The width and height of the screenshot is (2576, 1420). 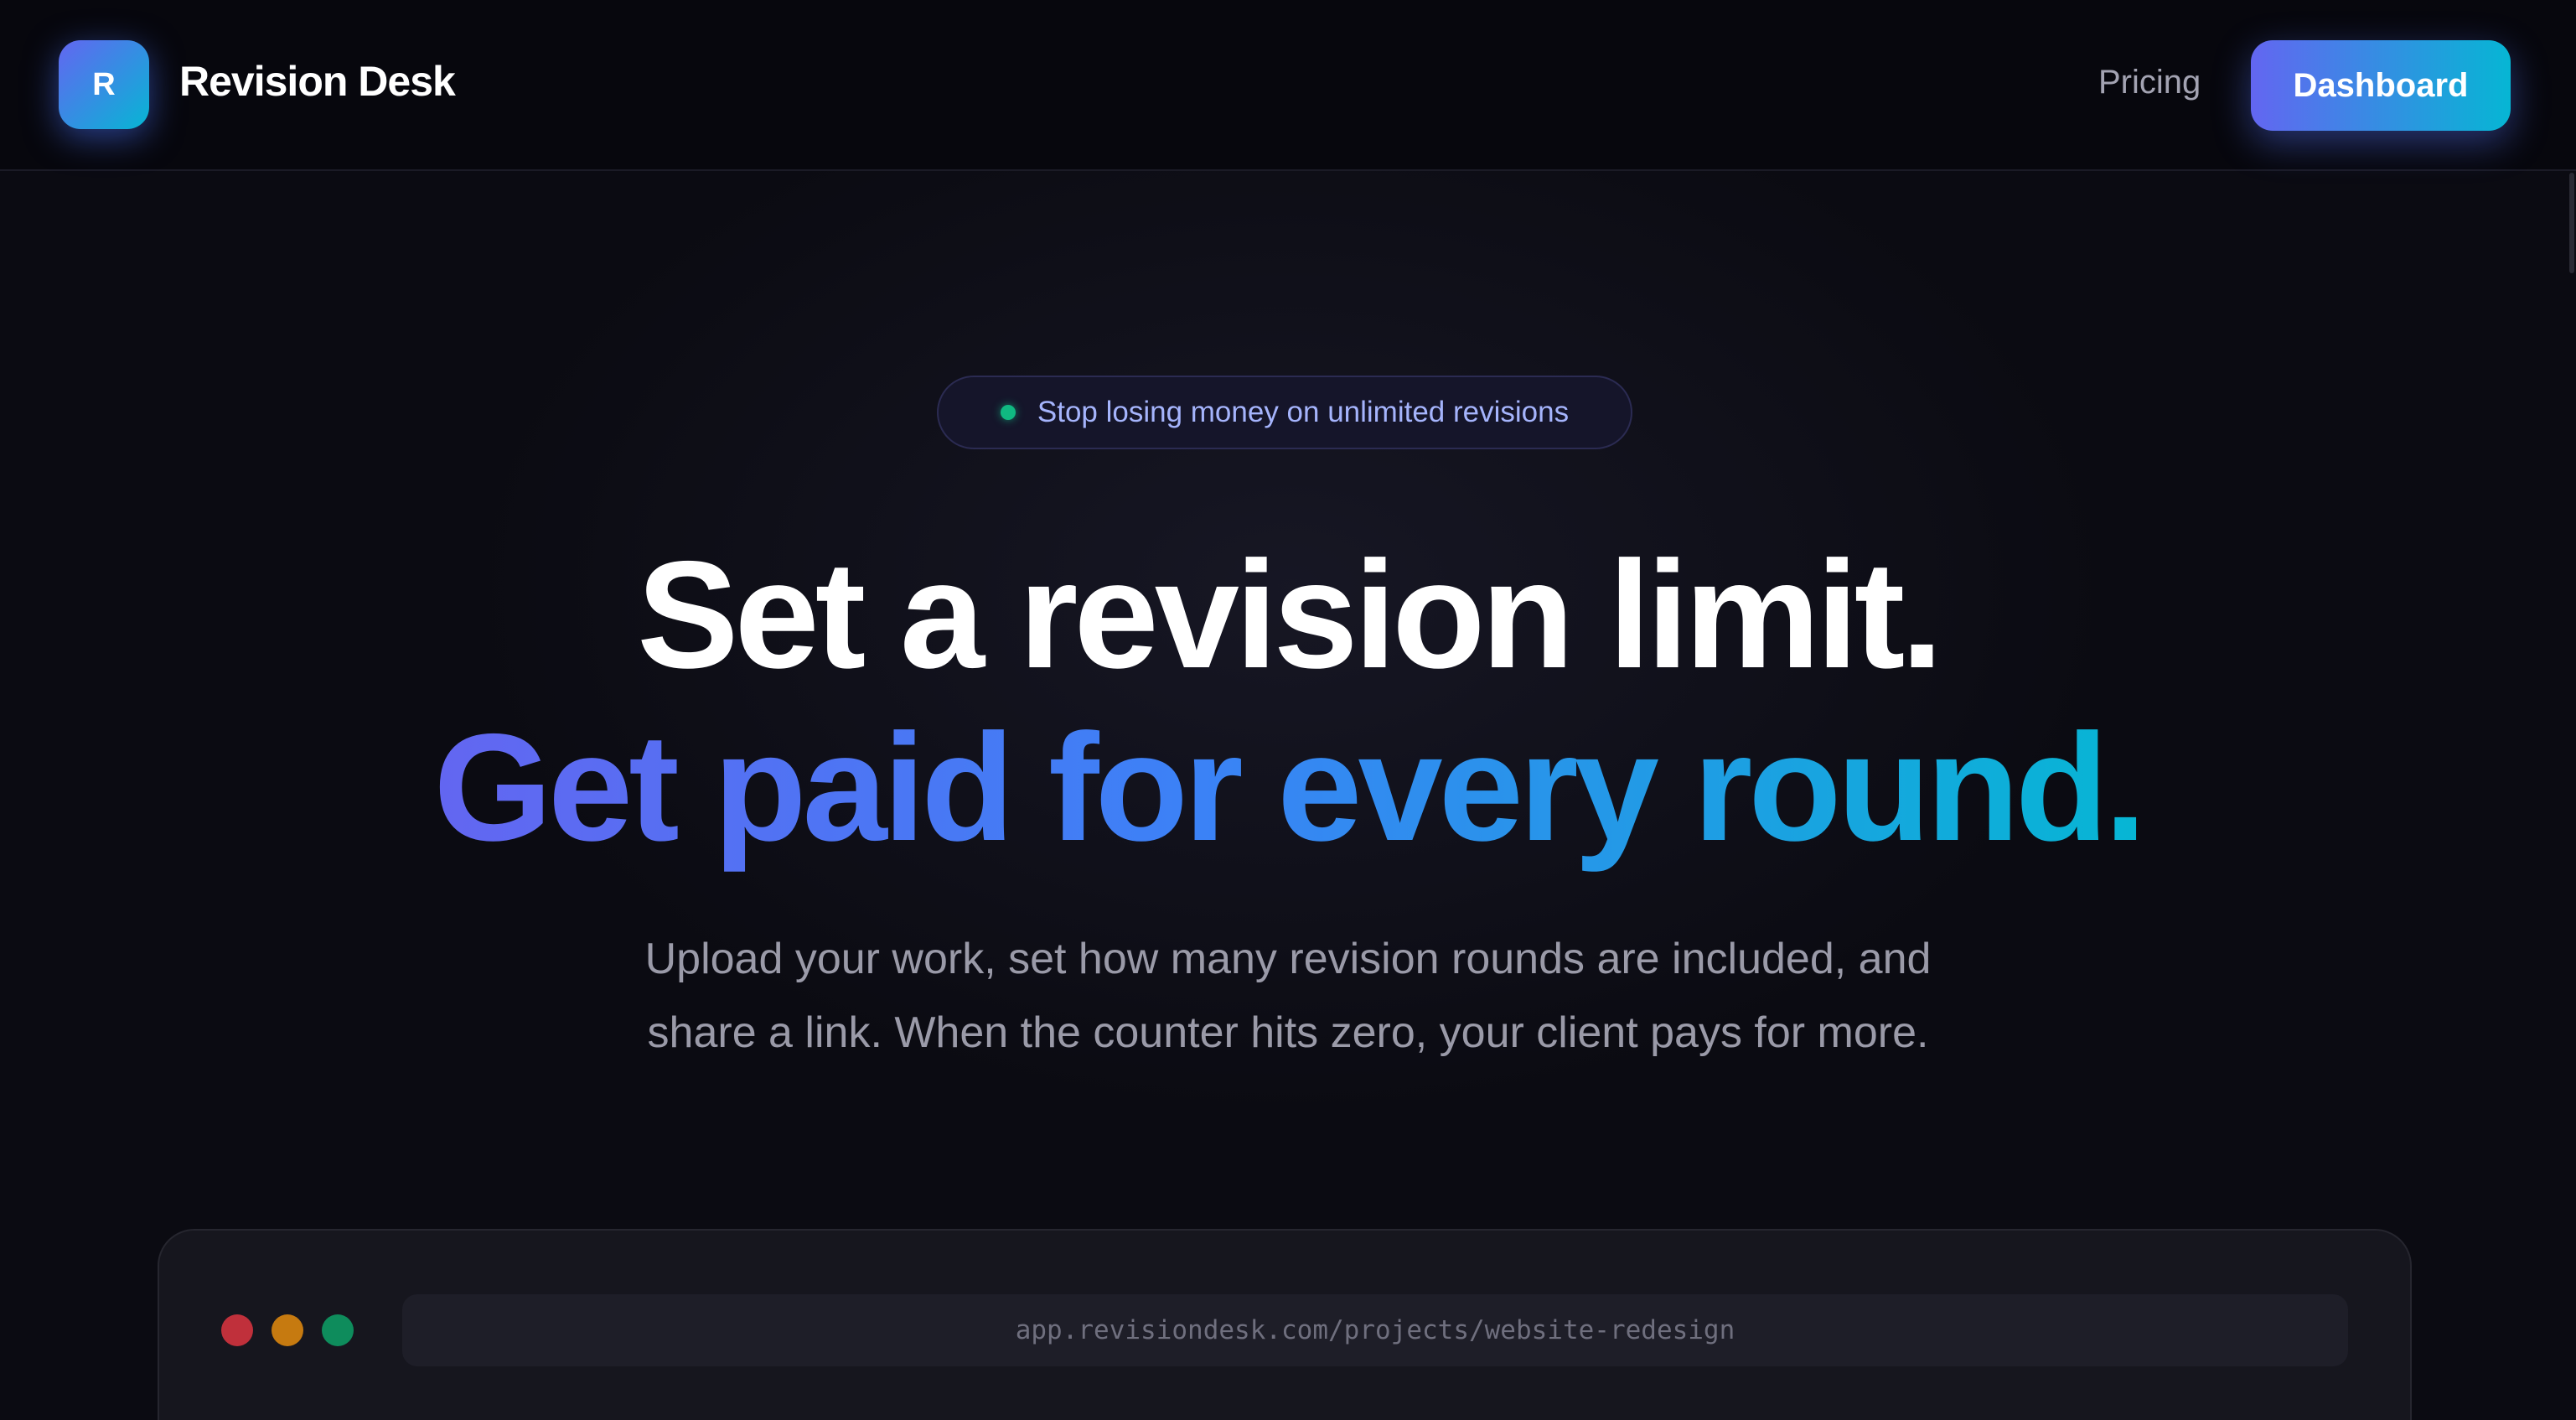 I want to click on headline-line-2: Get paid for every round., so click(x=1288, y=787).